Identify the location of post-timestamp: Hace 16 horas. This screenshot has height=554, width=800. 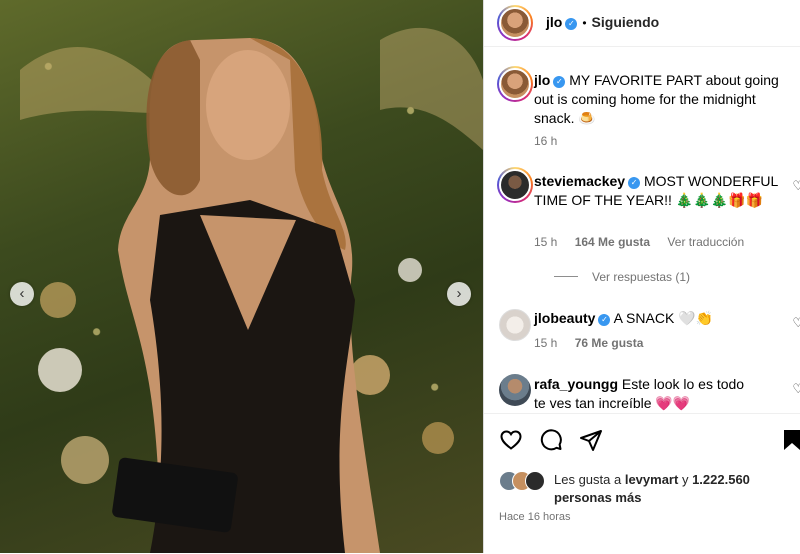
(535, 517).